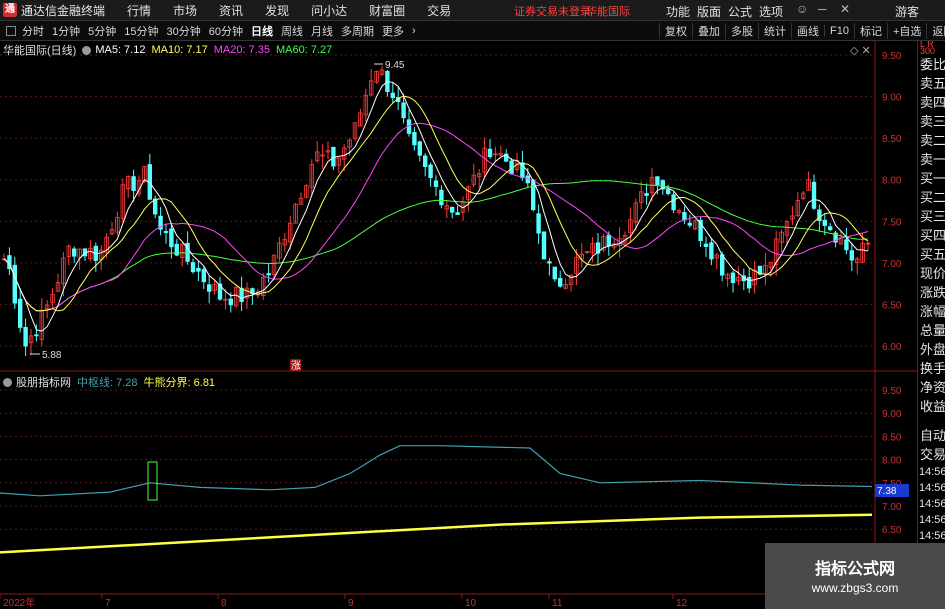 This screenshot has height=609, width=945. What do you see at coordinates (395, 65) in the screenshot?
I see `high-label: 9.45` at bounding box center [395, 65].